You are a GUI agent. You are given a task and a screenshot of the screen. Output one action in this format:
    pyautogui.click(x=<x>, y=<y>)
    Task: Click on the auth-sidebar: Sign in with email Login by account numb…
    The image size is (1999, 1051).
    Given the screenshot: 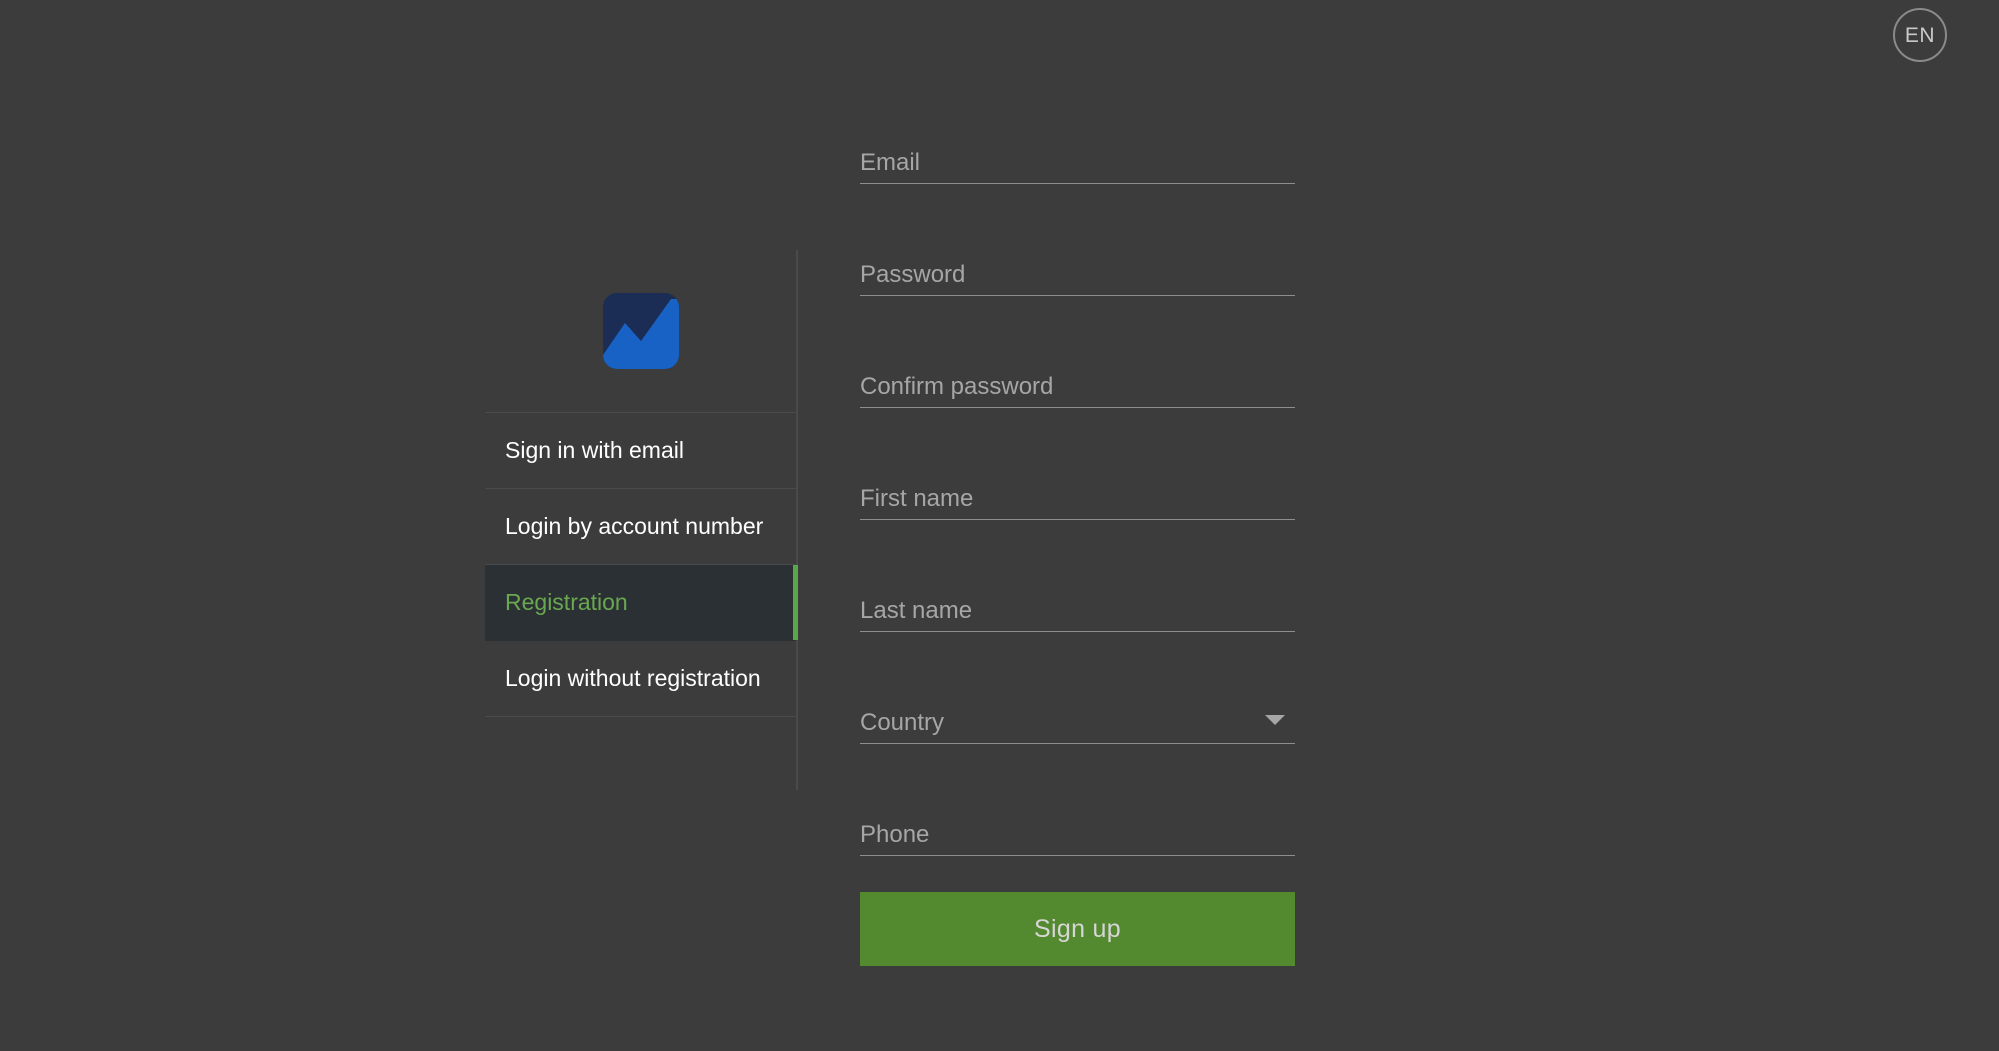 What is the action you would take?
    pyautogui.click(x=641, y=520)
    